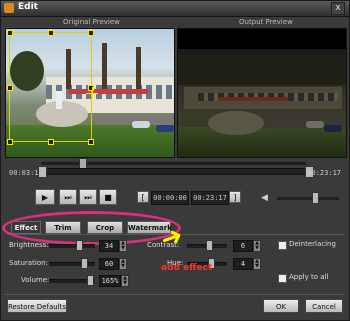  What do you see at coordinates (324, 173) in the screenshot?
I see `end-time: 00:23:17` at bounding box center [324, 173].